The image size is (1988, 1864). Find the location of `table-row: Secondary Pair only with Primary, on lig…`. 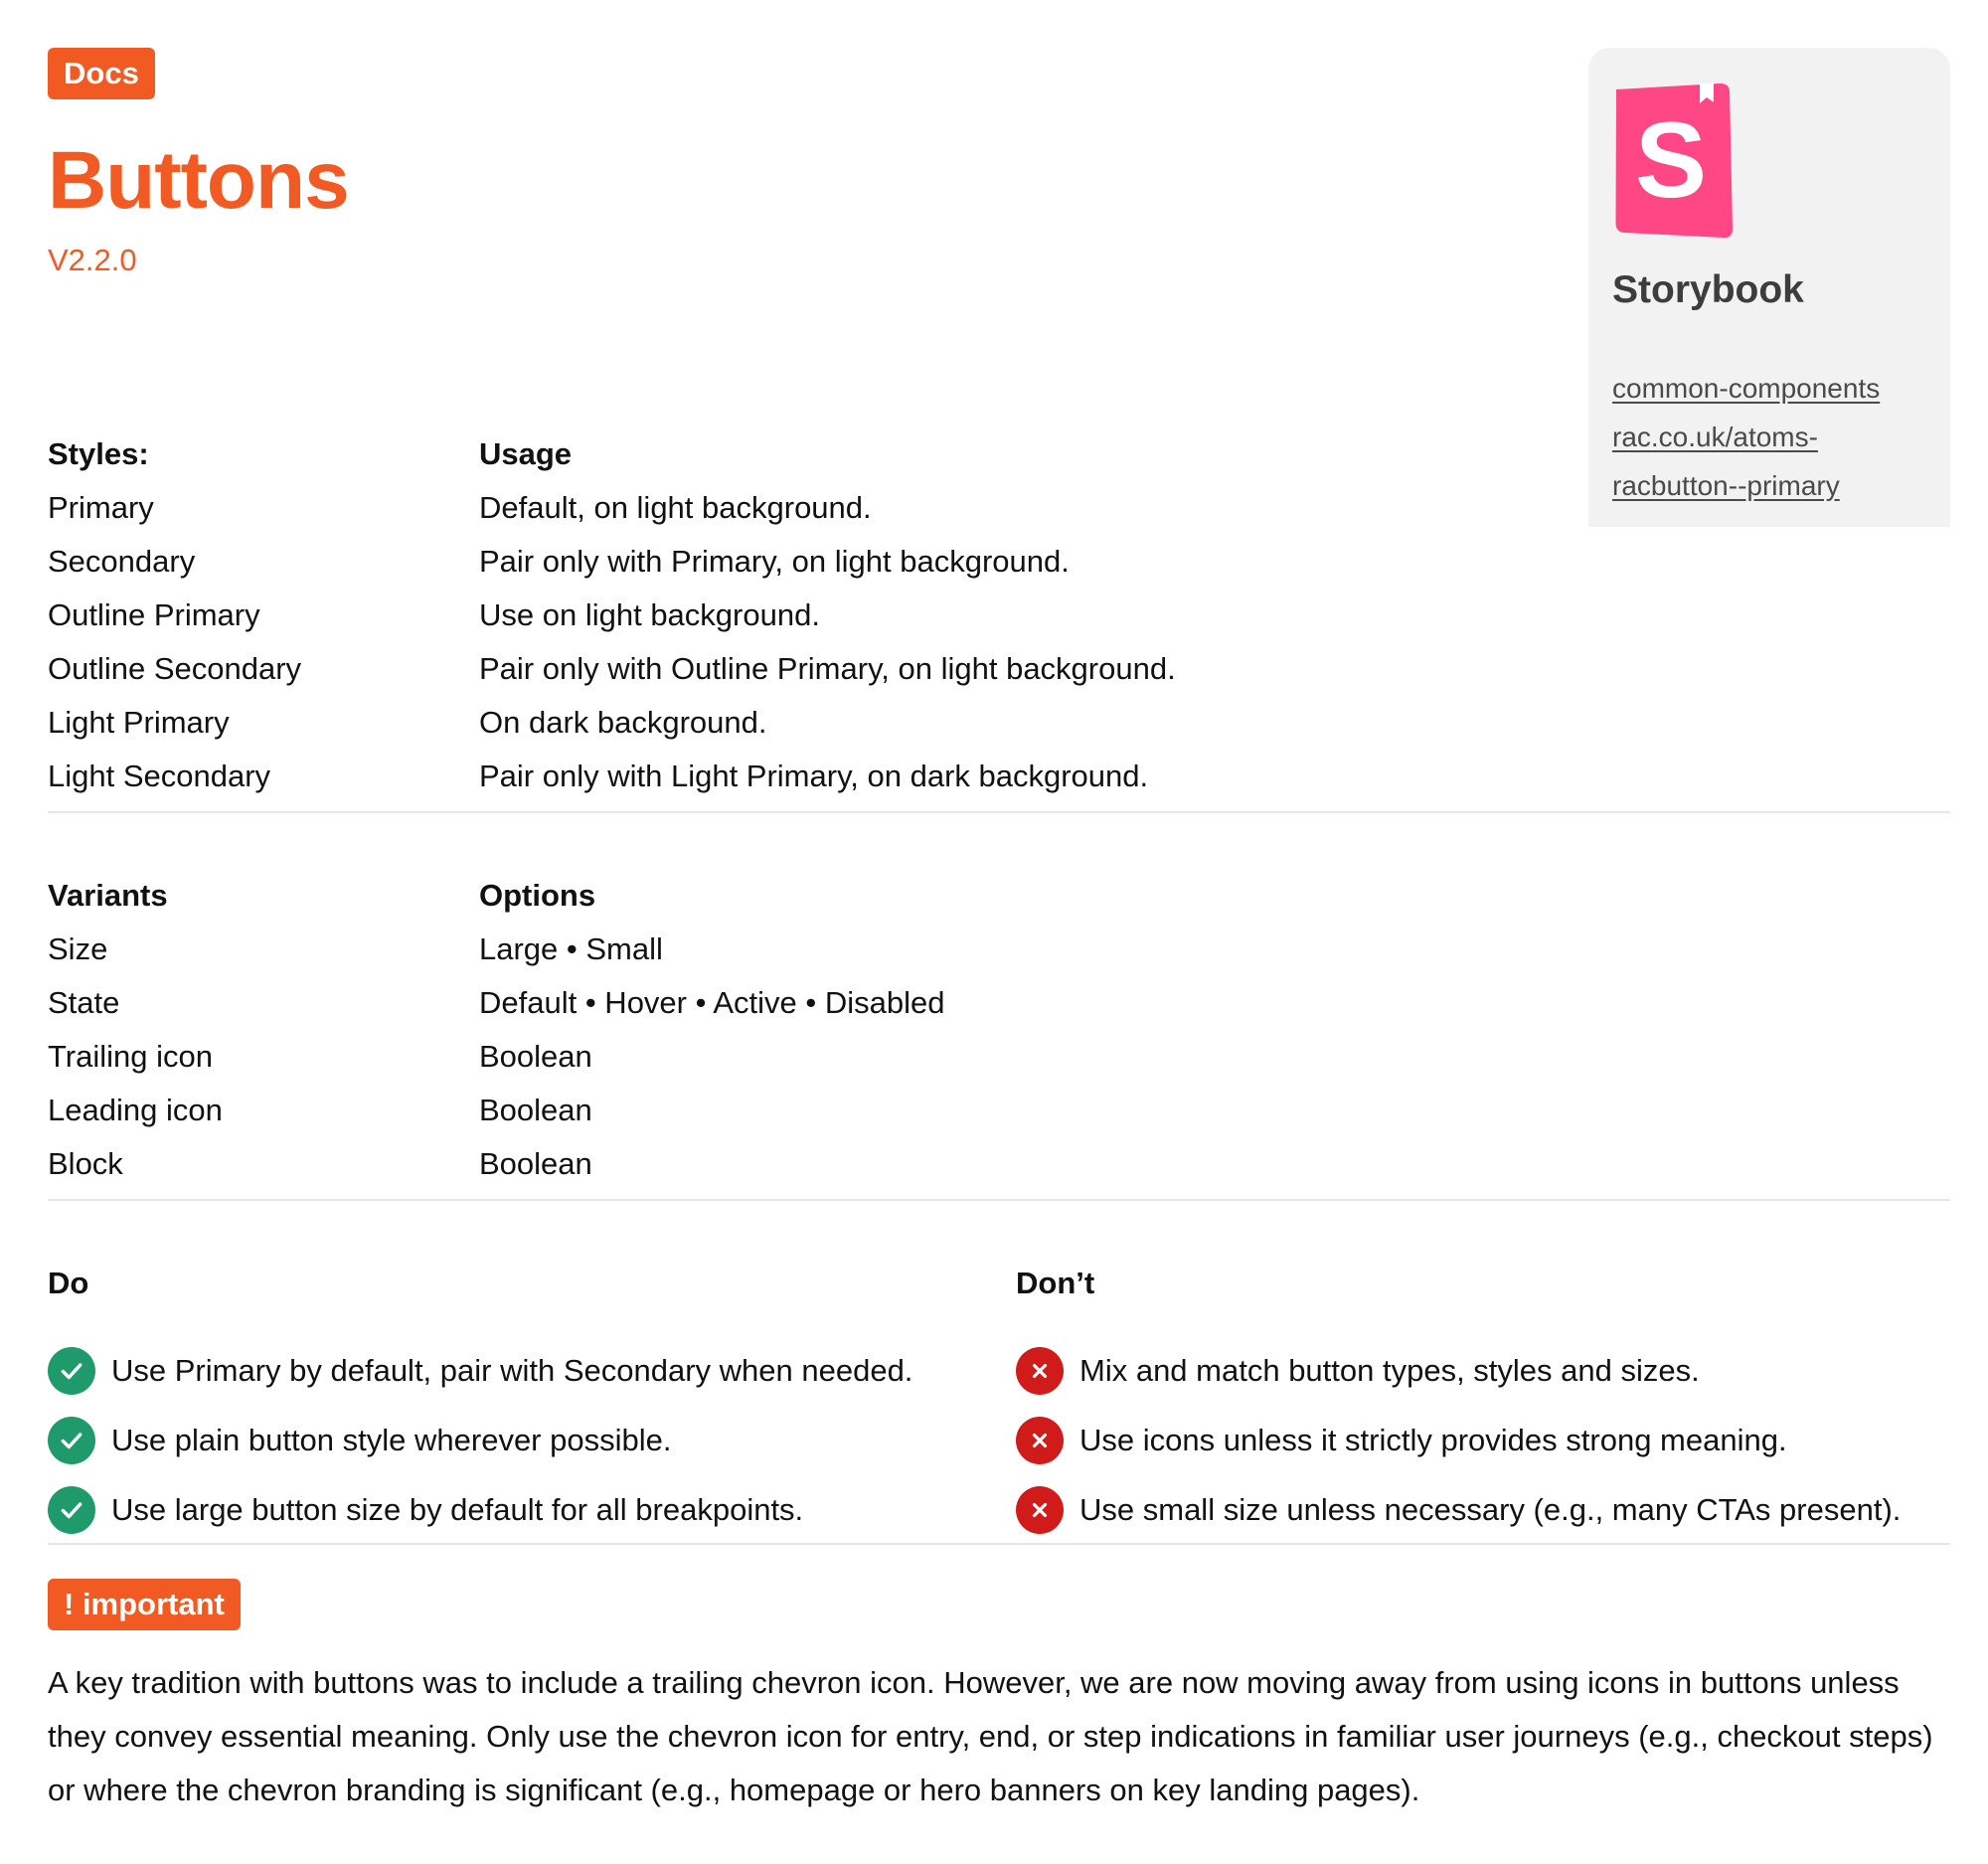

table-row: Secondary Pair only with Primary, on lig… is located at coordinates (999, 562).